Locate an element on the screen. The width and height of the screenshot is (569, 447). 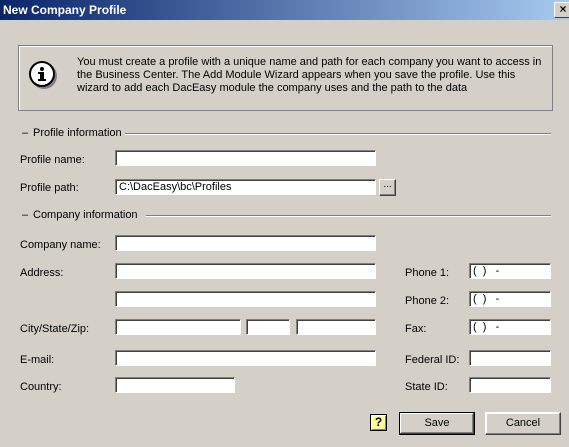
phone1-label: Phone 1: is located at coordinates (427, 273).